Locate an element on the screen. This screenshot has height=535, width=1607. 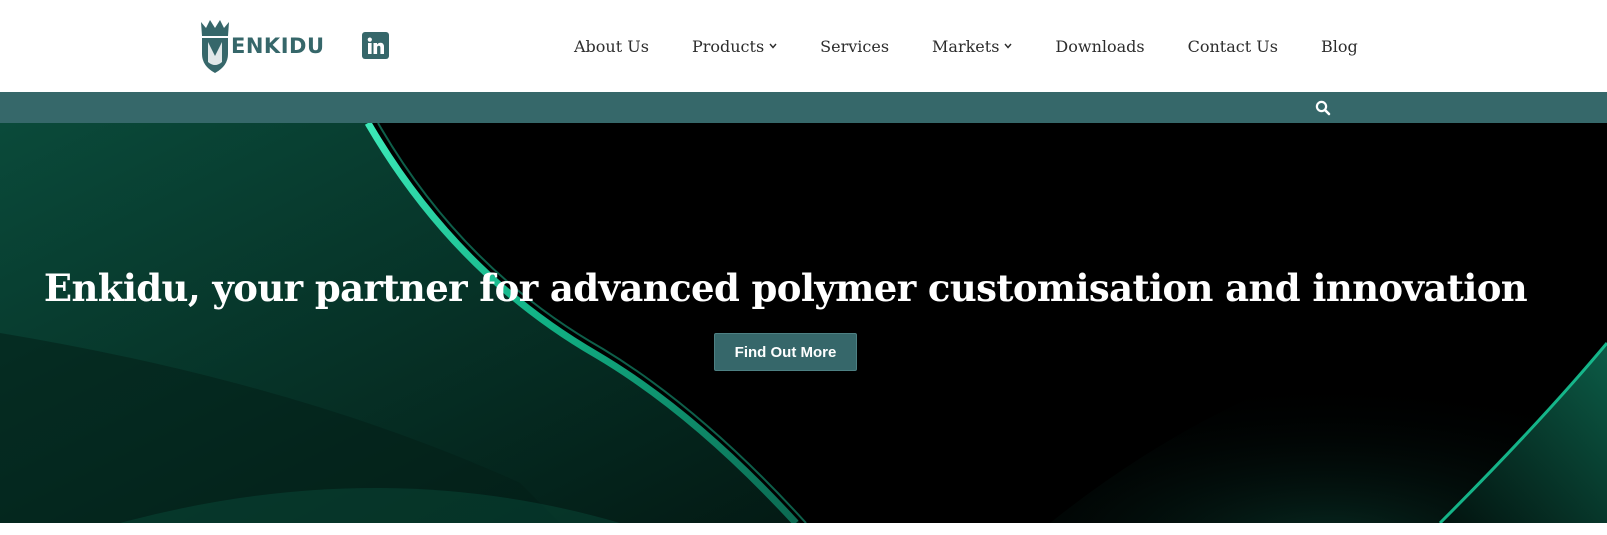
brand-name: ENKIDU is located at coordinates (278, 46).